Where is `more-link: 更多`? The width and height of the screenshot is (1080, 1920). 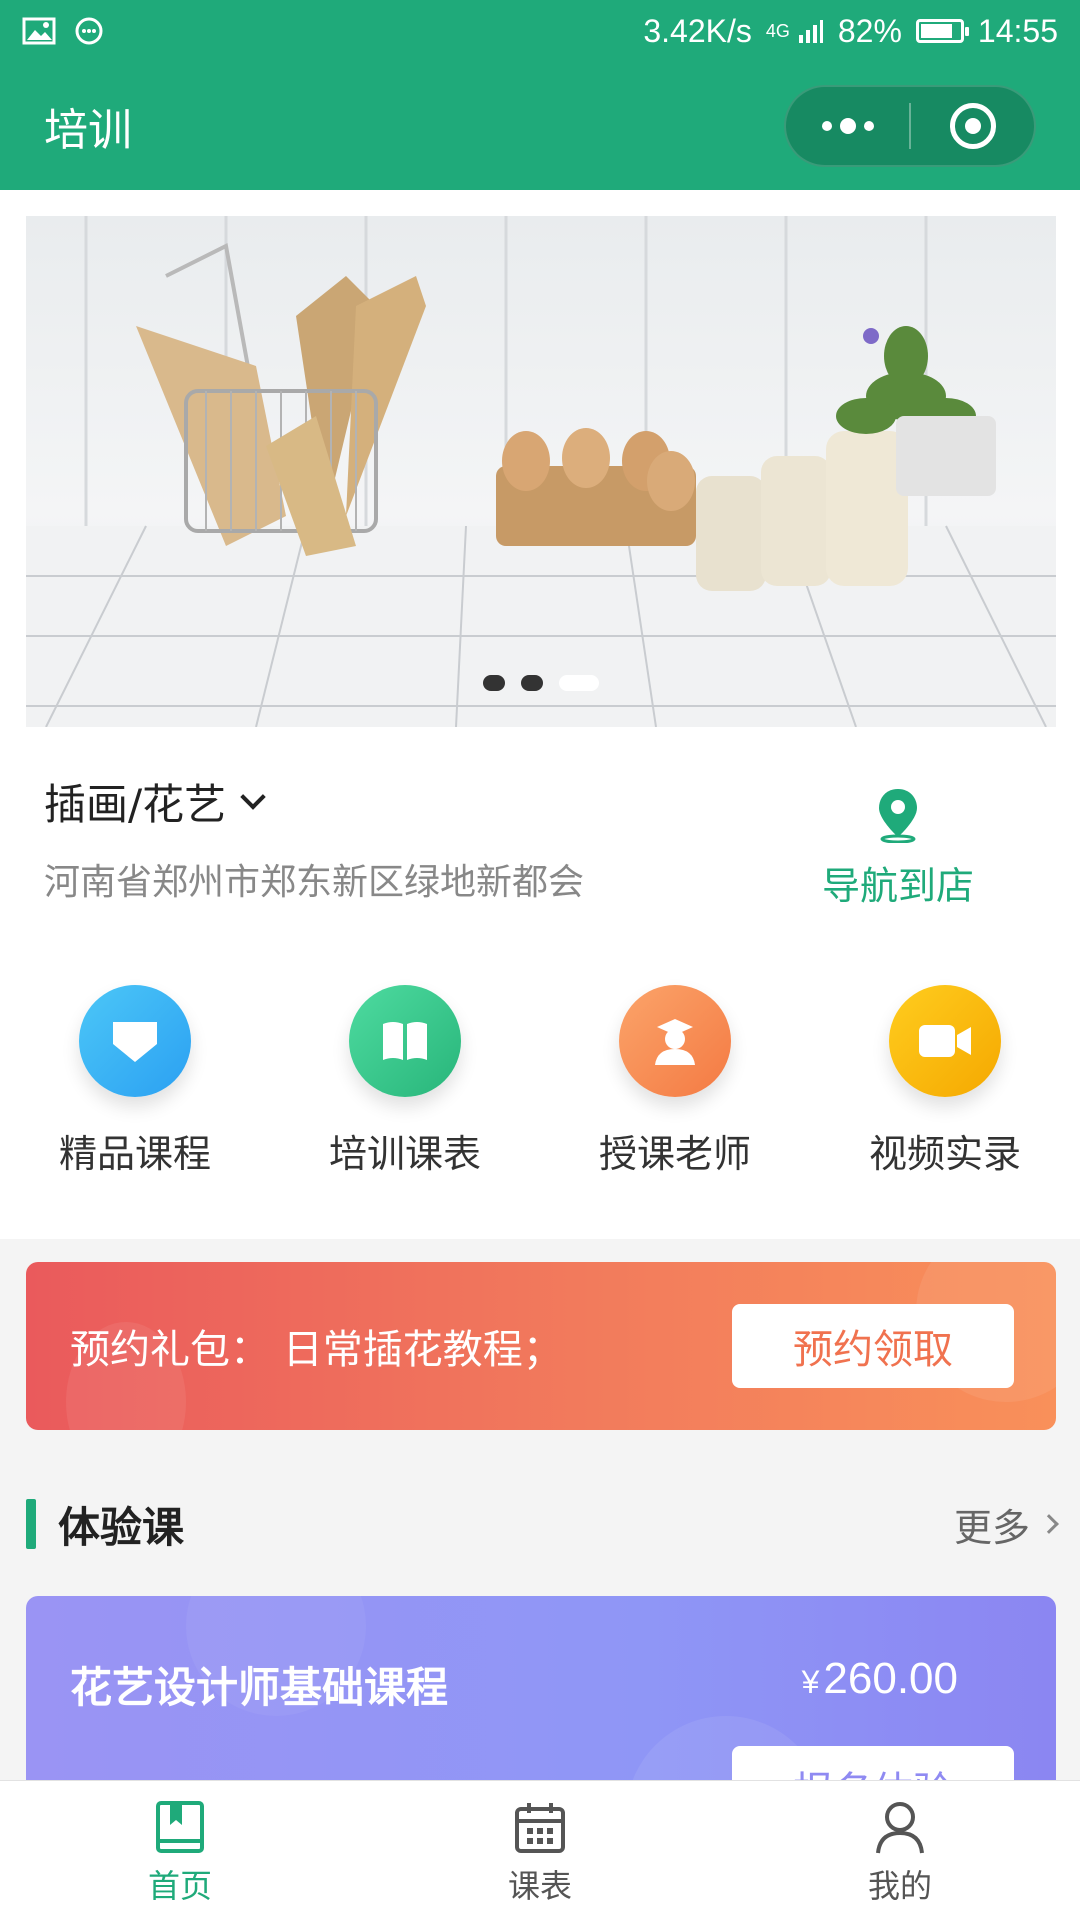
more-link: 更多 is located at coordinates (1006, 1524).